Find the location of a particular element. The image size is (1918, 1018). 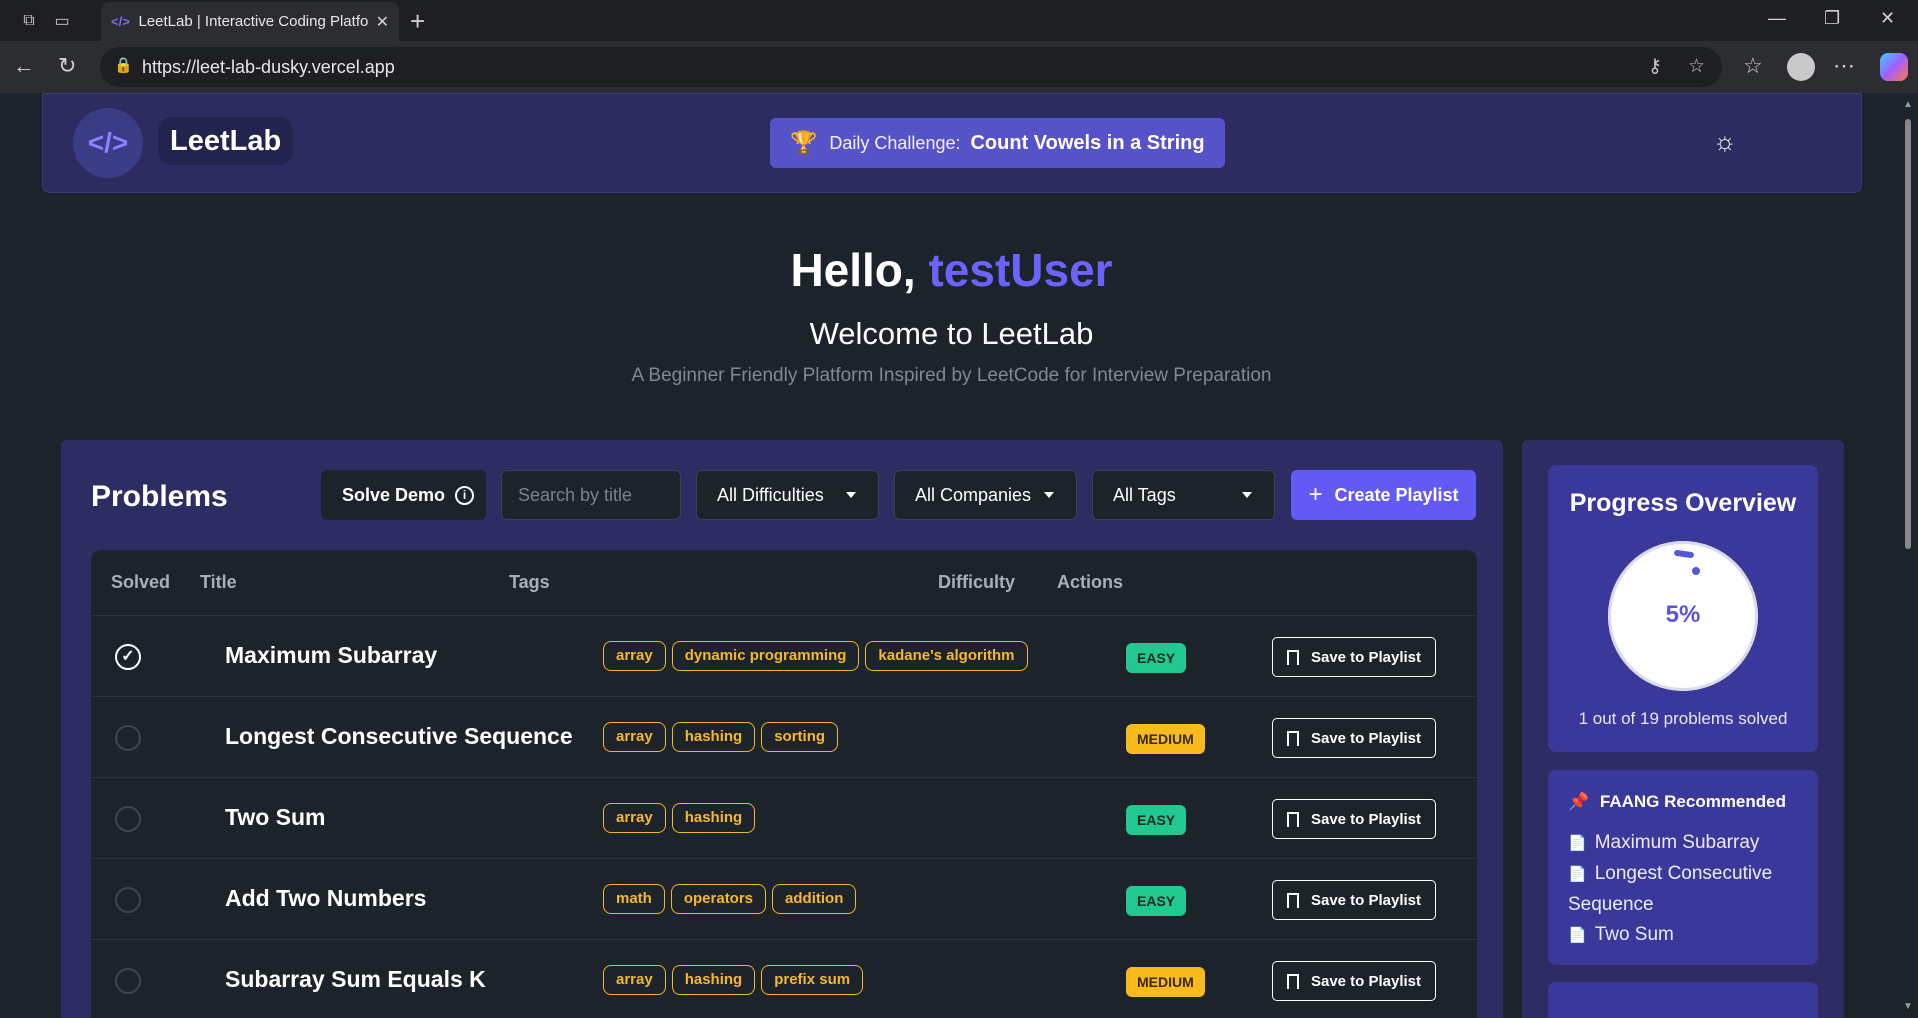

tab-actions-icon: ▭ is located at coordinates (62, 21).